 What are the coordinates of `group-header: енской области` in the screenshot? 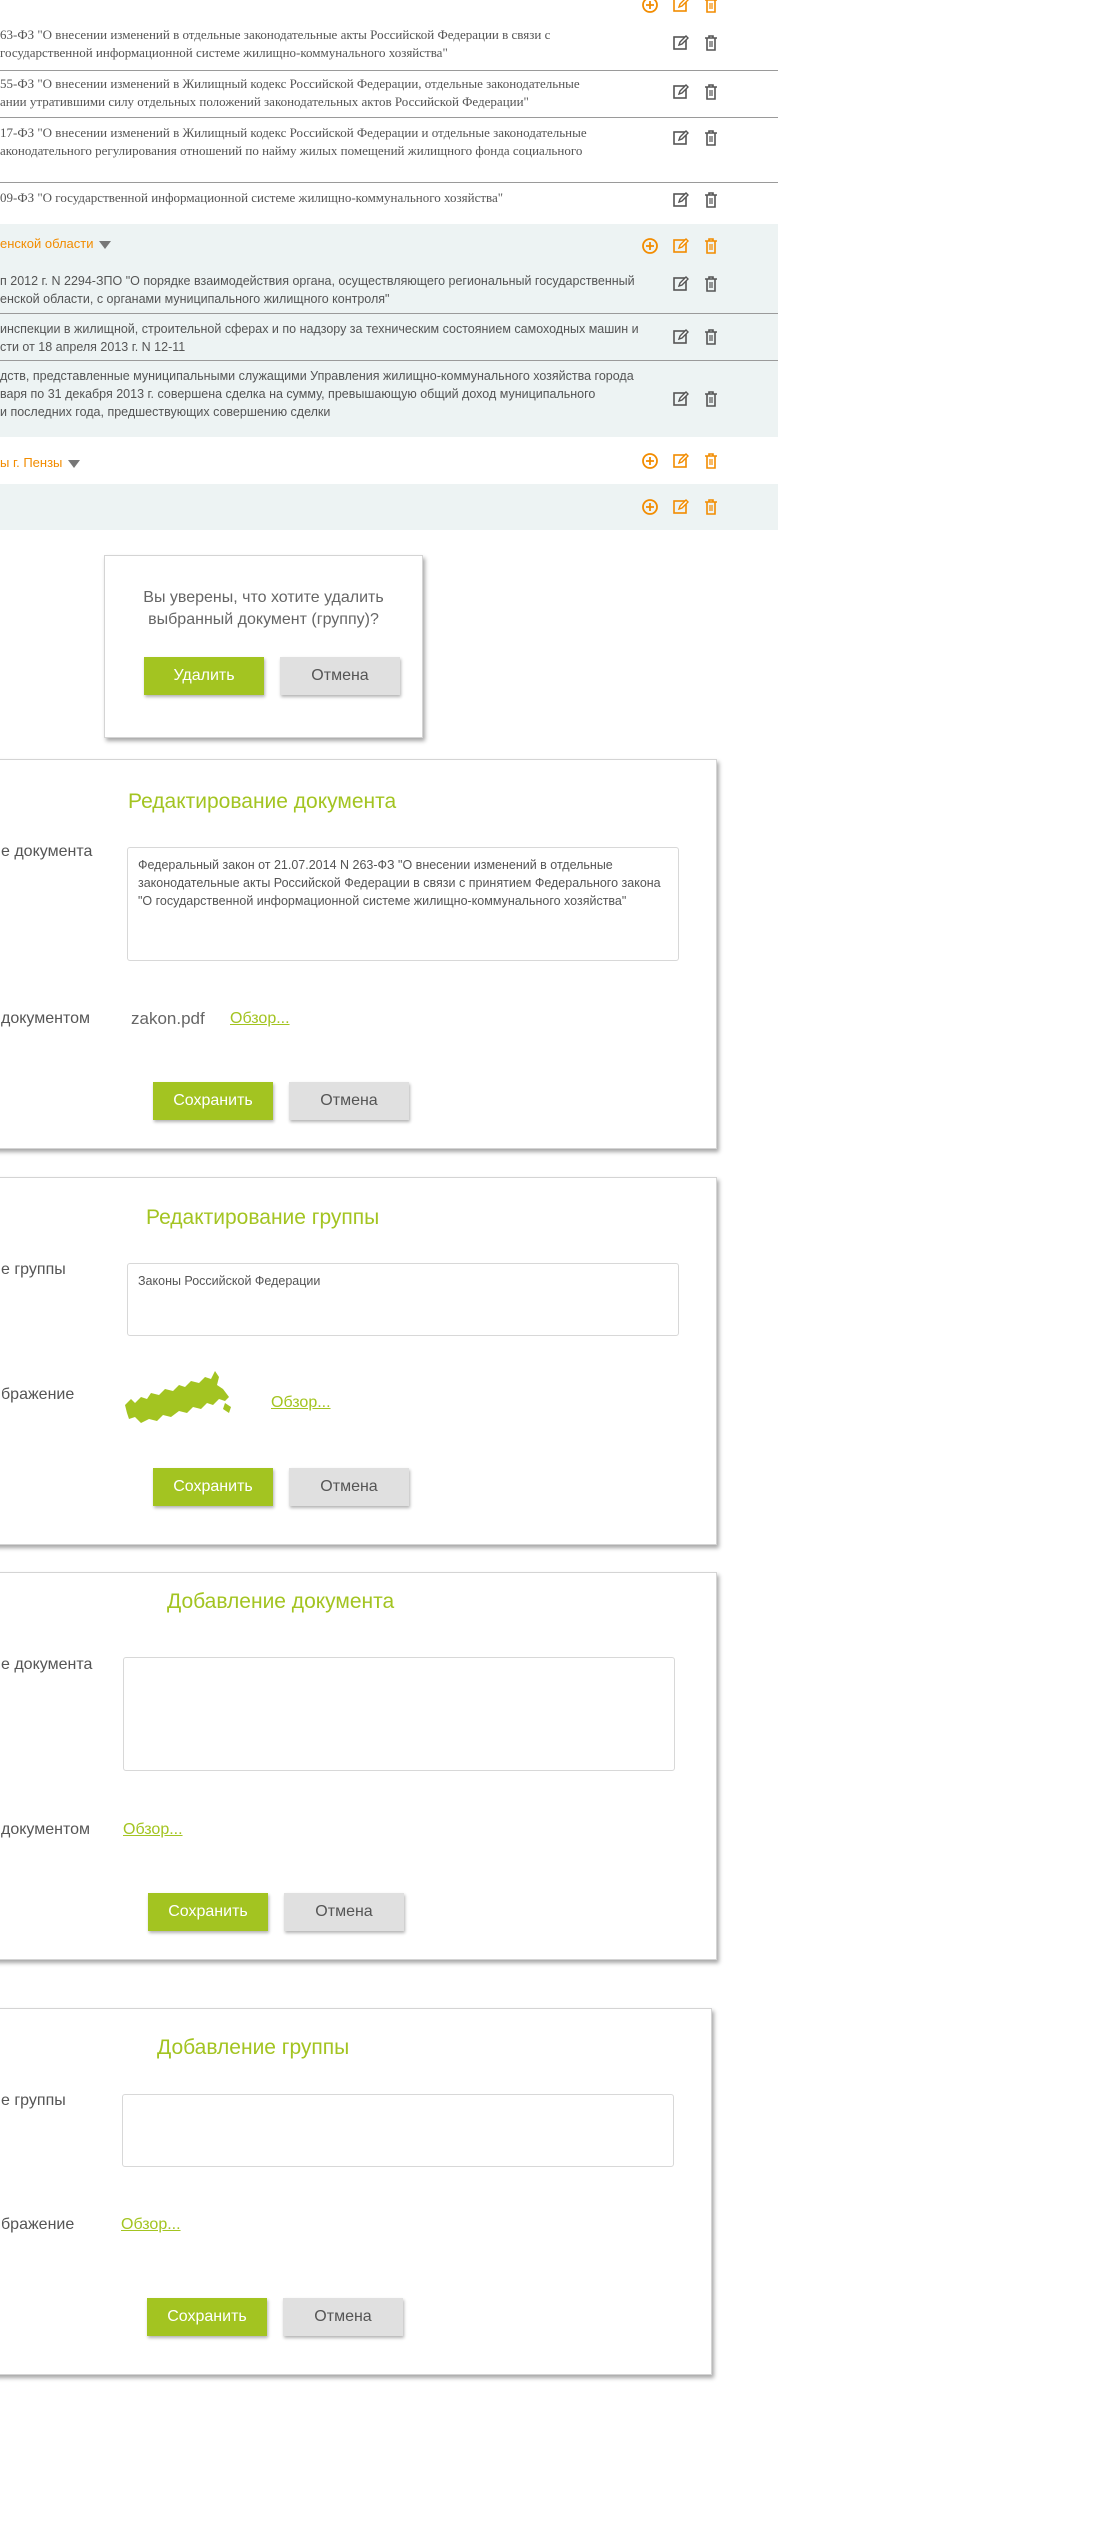 It's located at (56, 243).